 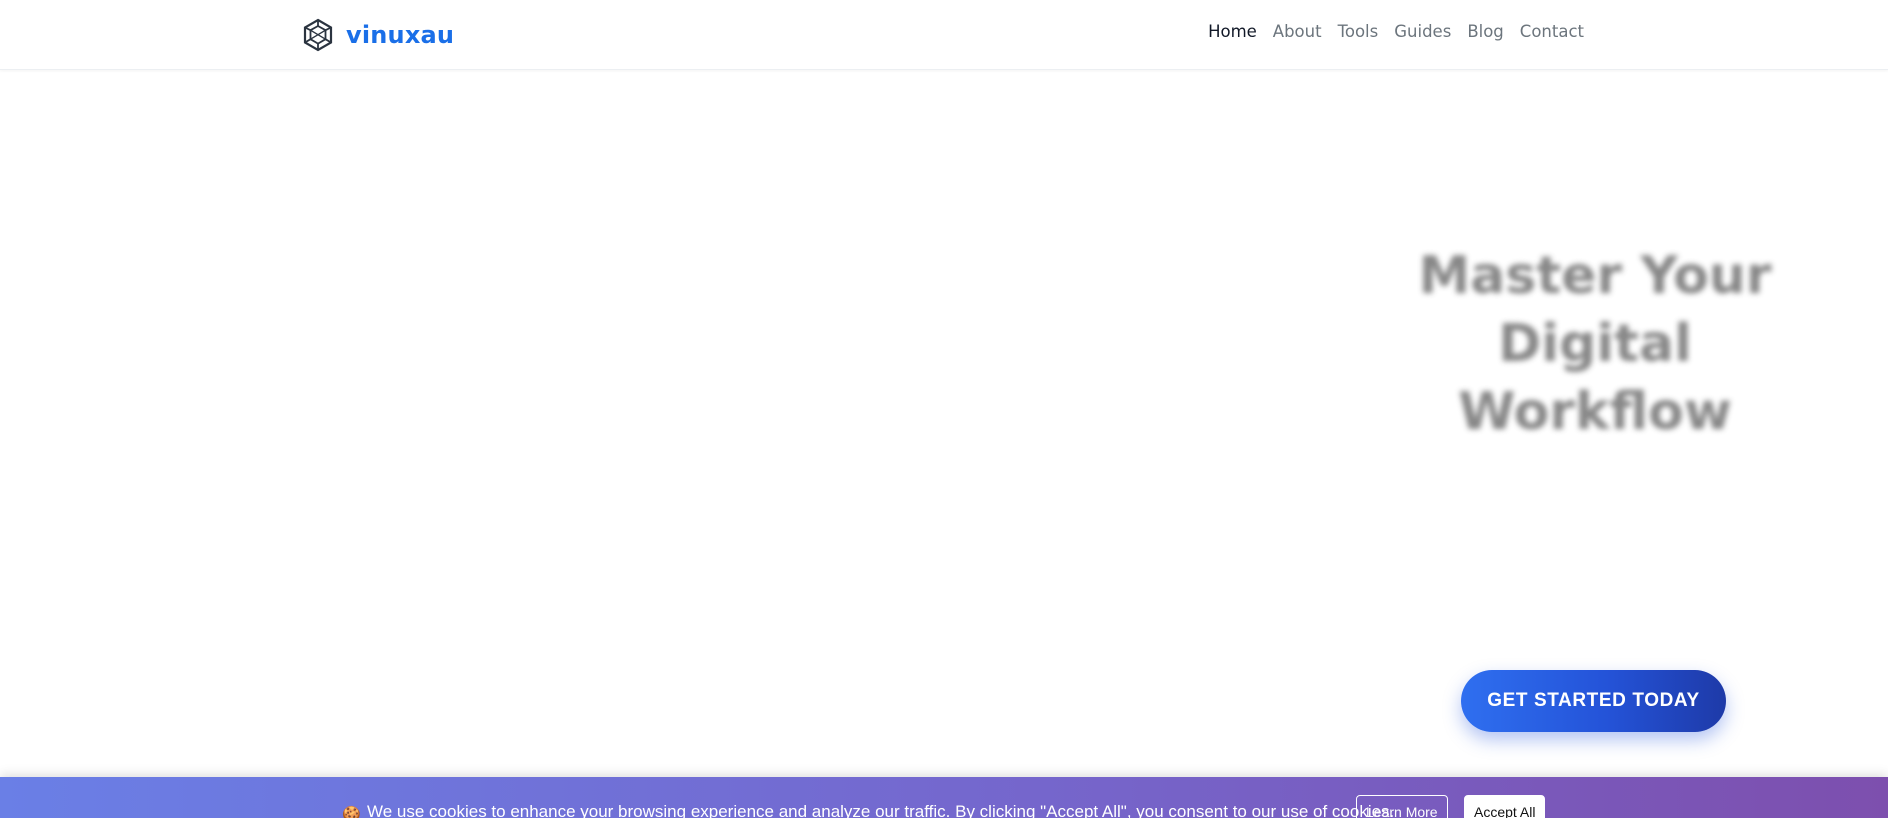 What do you see at coordinates (1402, 806) in the screenshot?
I see `learn-more-button: Learn More` at bounding box center [1402, 806].